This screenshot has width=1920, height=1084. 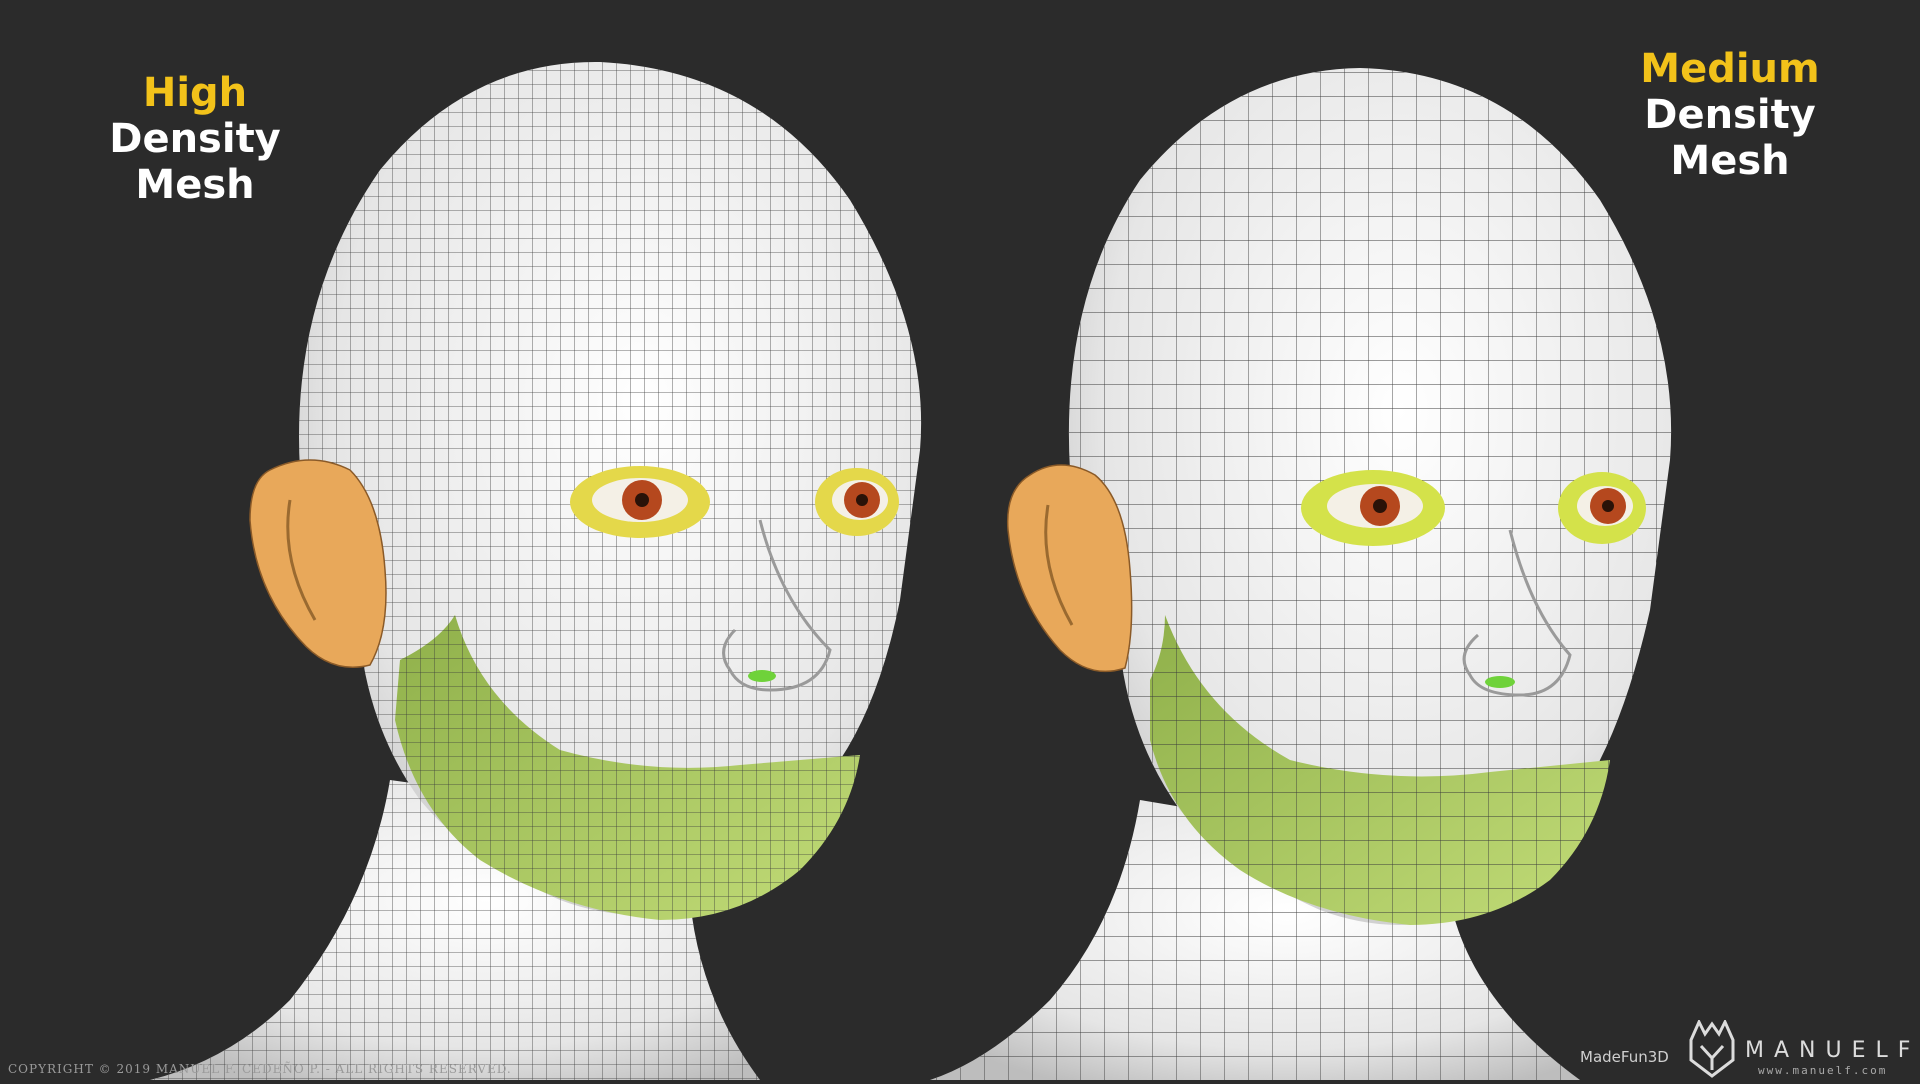 What do you see at coordinates (640, 502) in the screenshot?
I see `left-eye-left` at bounding box center [640, 502].